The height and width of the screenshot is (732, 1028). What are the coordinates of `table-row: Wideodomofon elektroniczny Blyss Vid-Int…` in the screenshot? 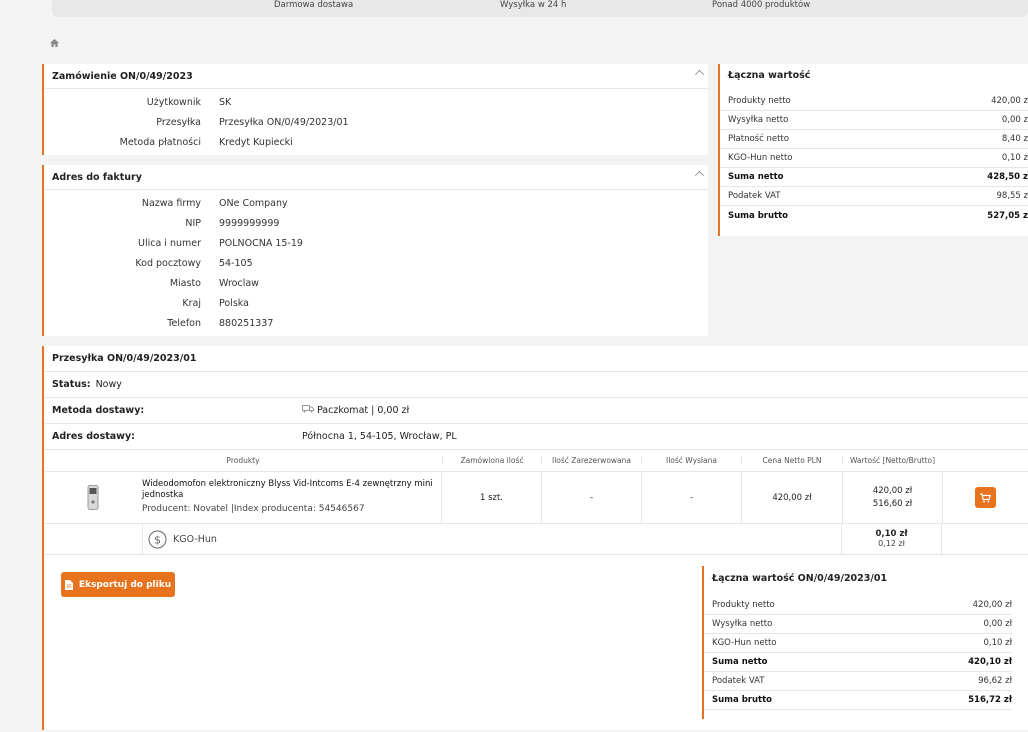 It's located at (536, 498).